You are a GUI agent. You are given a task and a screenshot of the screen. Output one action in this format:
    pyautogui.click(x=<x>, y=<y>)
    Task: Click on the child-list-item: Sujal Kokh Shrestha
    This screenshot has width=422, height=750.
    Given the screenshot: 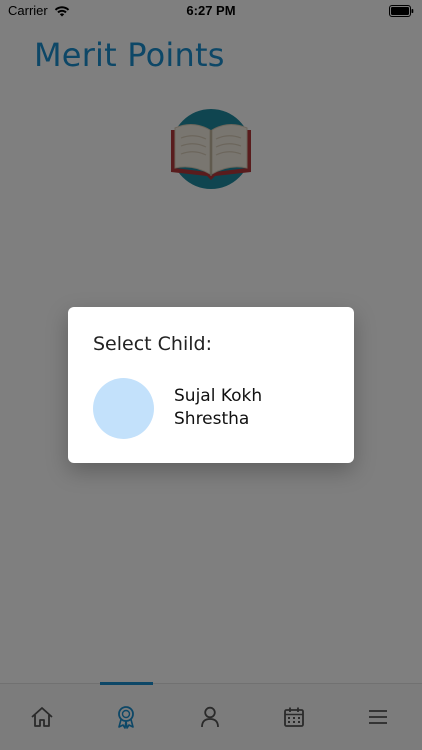 What is the action you would take?
    pyautogui.click(x=213, y=408)
    